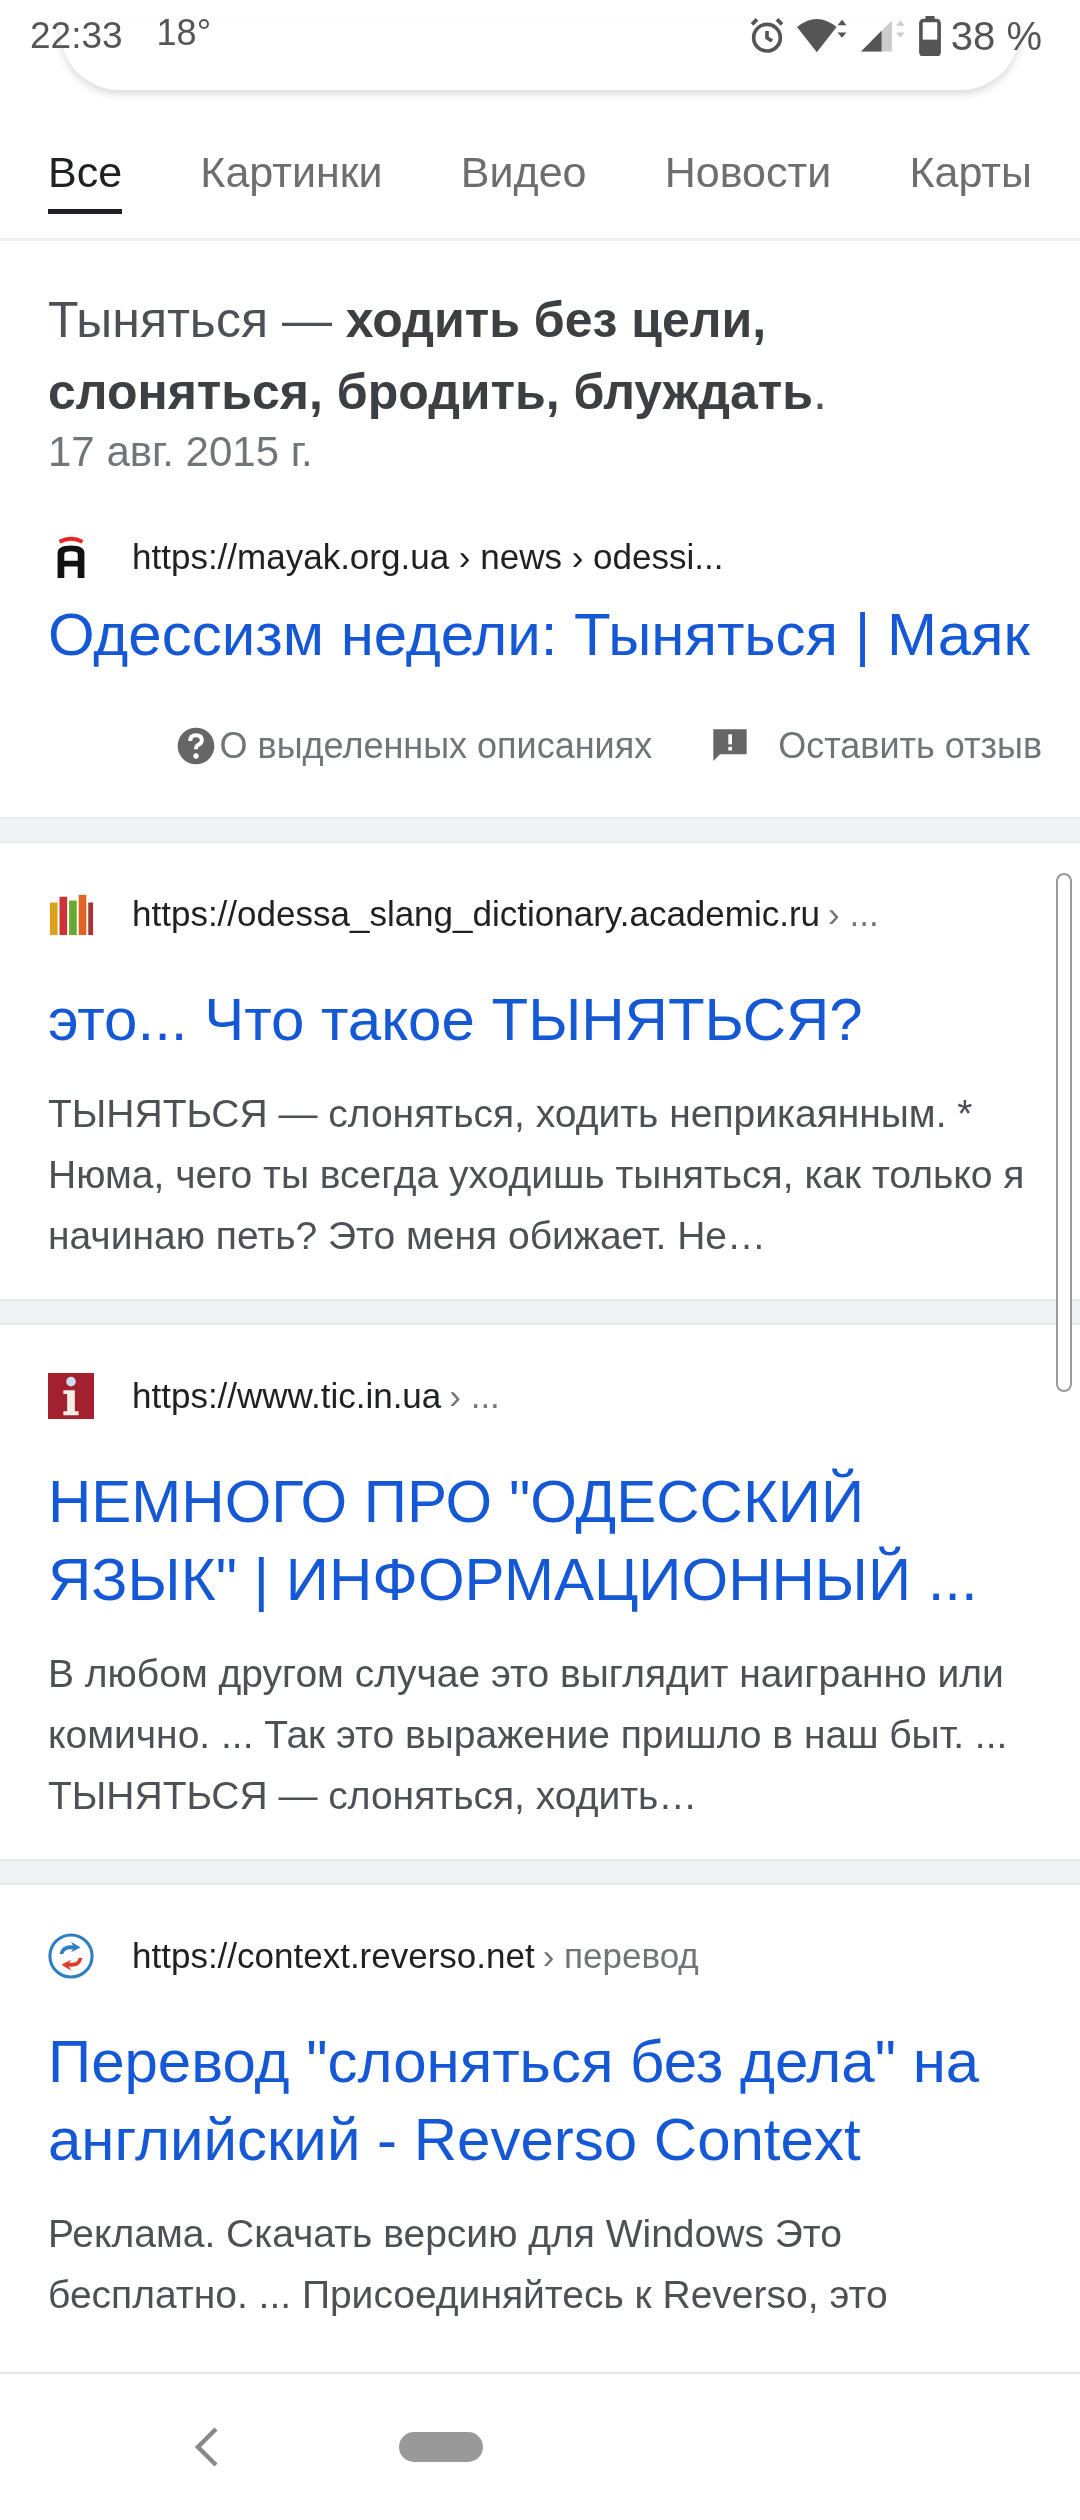 The image size is (1080, 2520). I want to click on tab: Все, so click(85, 181).